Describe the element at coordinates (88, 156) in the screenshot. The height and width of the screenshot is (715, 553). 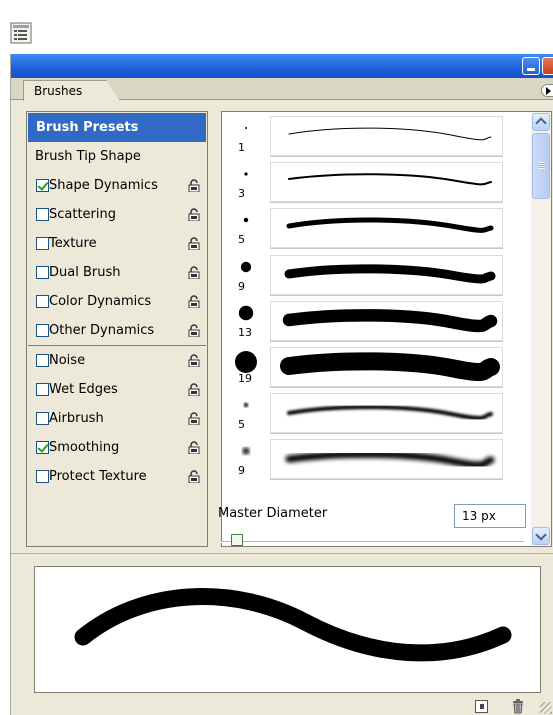
I see `brush-tip-shape-label: Brush Tip Shape` at that location.